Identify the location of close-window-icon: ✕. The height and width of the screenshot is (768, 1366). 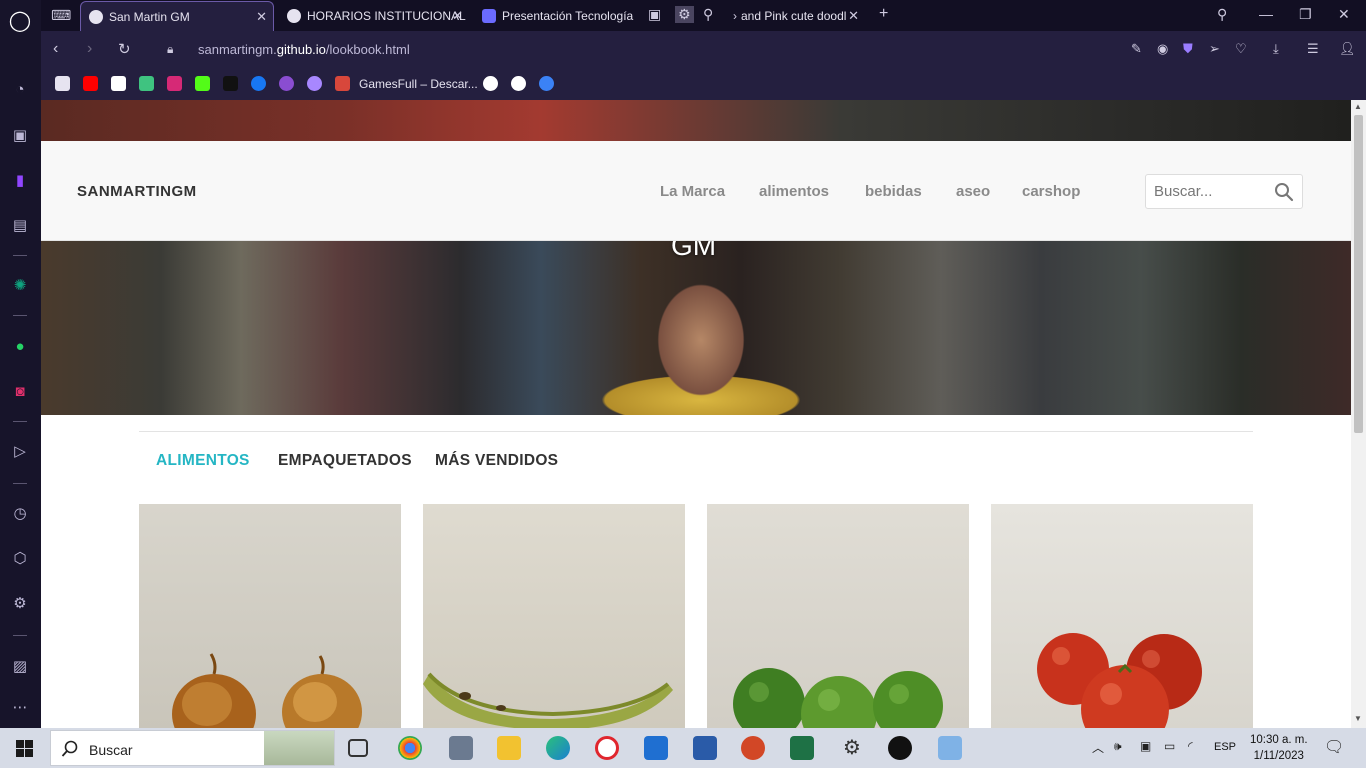
(1344, 14).